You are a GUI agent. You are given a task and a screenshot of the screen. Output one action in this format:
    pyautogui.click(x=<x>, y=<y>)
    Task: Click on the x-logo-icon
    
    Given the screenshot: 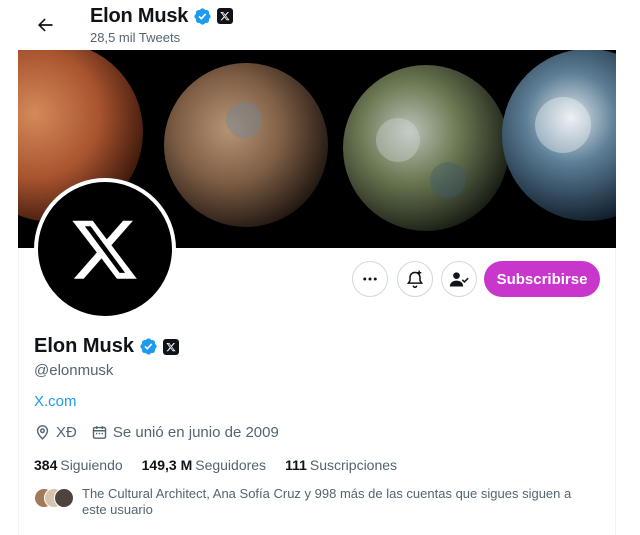 What is the action you would take?
    pyautogui.click(x=104, y=249)
    